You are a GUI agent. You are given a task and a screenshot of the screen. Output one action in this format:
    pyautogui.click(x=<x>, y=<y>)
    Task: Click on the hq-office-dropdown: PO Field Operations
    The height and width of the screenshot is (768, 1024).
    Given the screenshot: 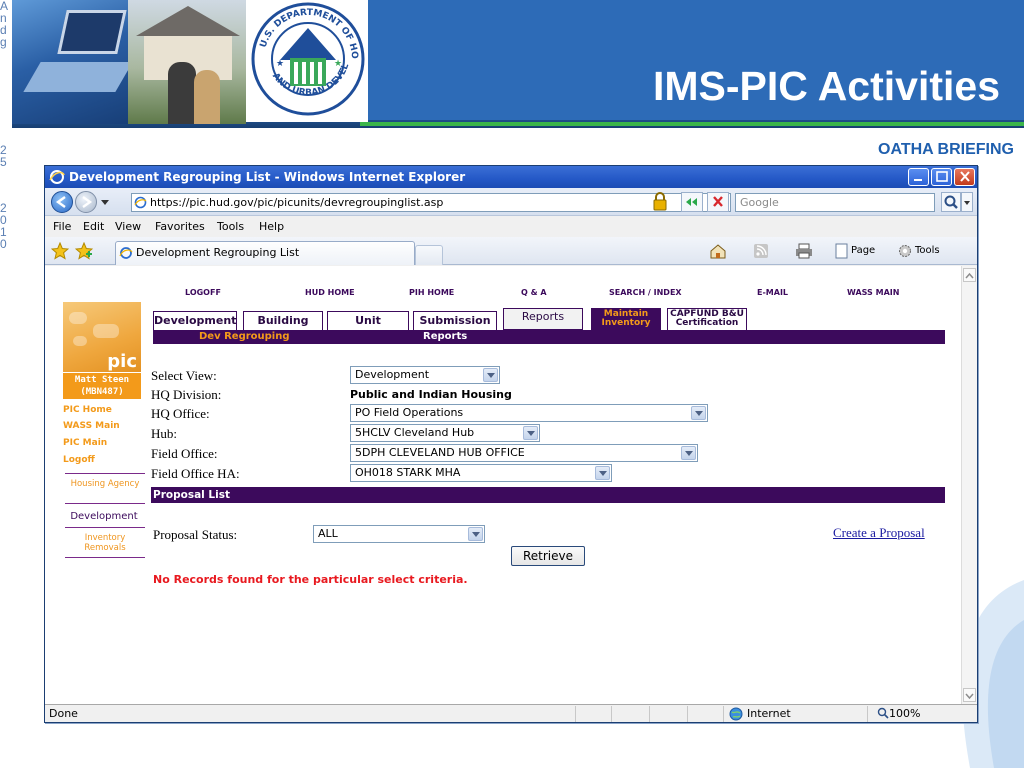 What is the action you would take?
    pyautogui.click(x=529, y=413)
    